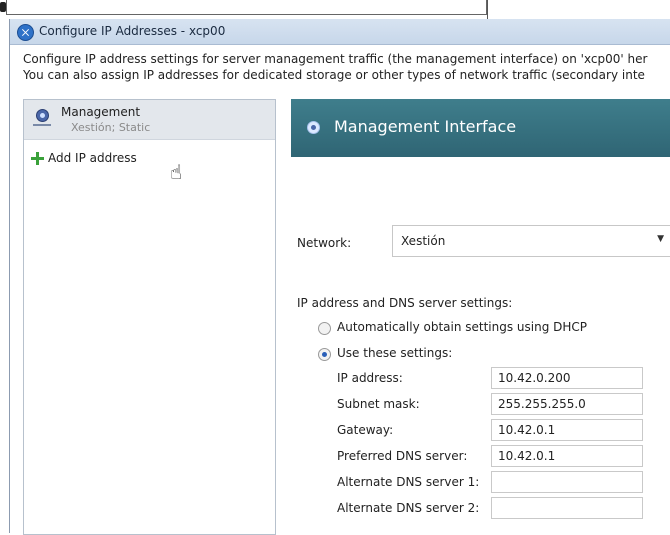 The height and width of the screenshot is (535, 670). What do you see at coordinates (324, 243) in the screenshot?
I see `network-label: Network:` at bounding box center [324, 243].